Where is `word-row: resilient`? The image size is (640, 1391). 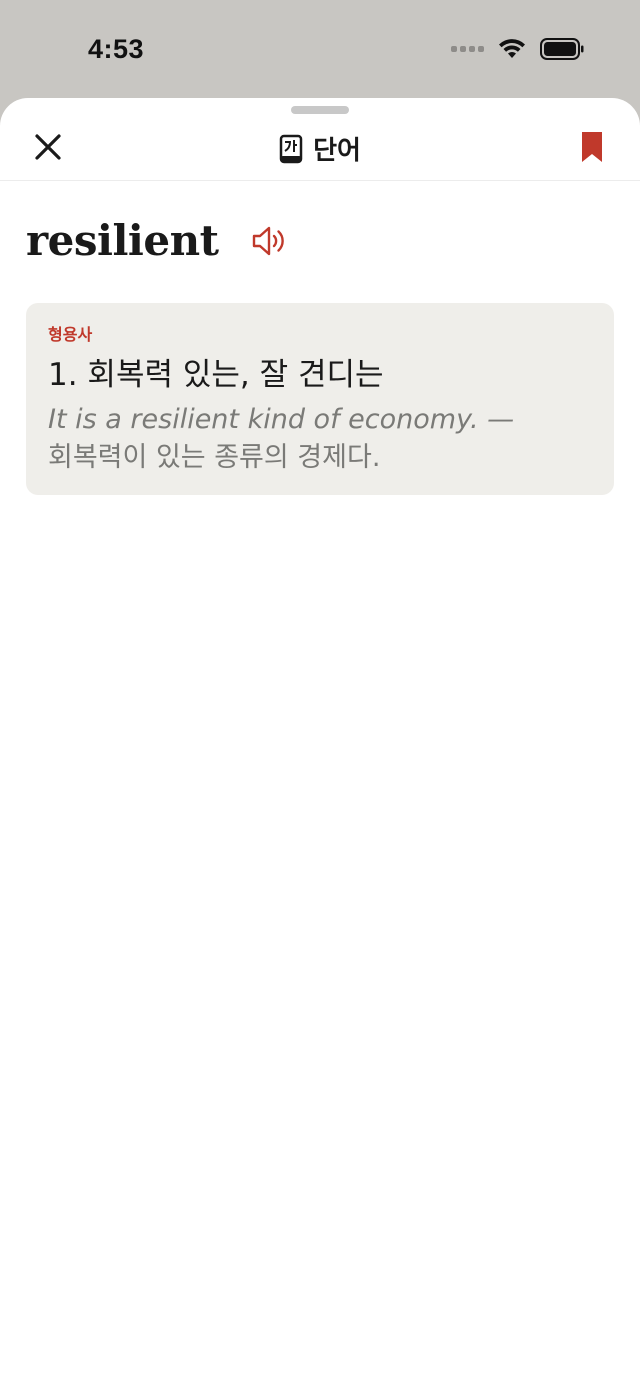
word-row: resilient is located at coordinates (157, 240).